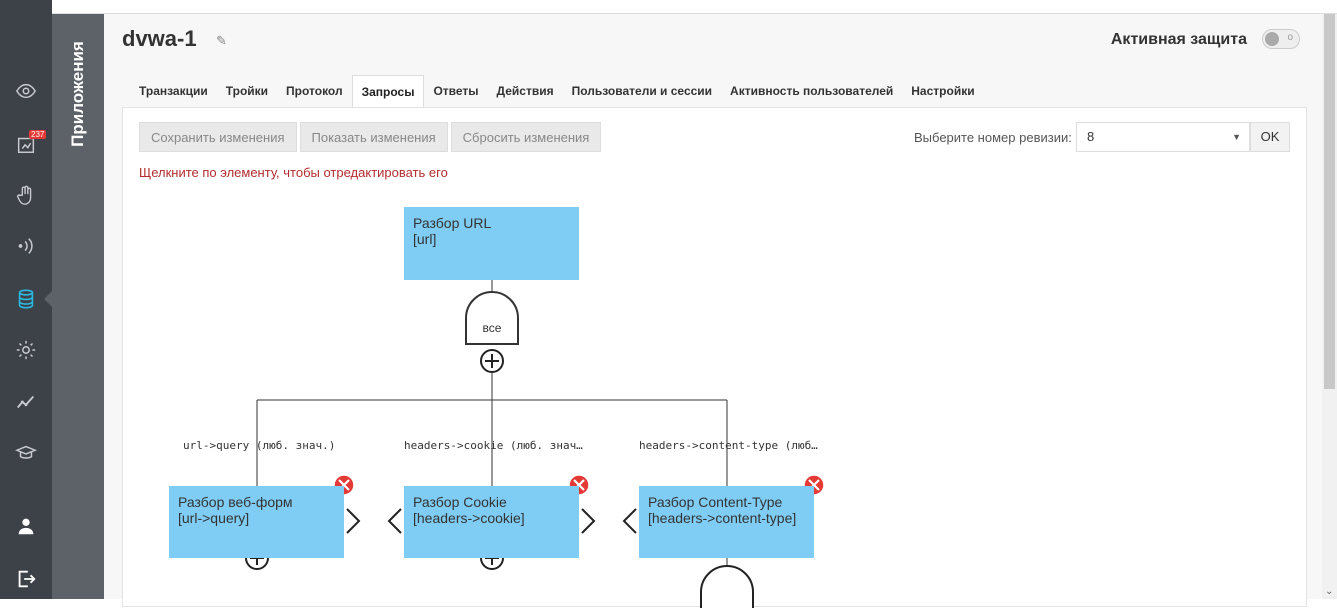 This screenshot has width=1337, height=608. What do you see at coordinates (26, 195) in the screenshot?
I see `hand-icon` at bounding box center [26, 195].